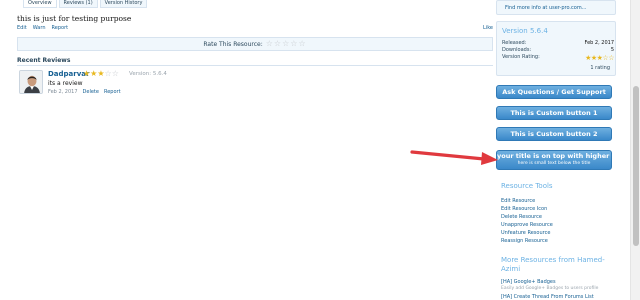  I want to click on stat-released: Released: Feb 2, 2017, so click(558, 43).